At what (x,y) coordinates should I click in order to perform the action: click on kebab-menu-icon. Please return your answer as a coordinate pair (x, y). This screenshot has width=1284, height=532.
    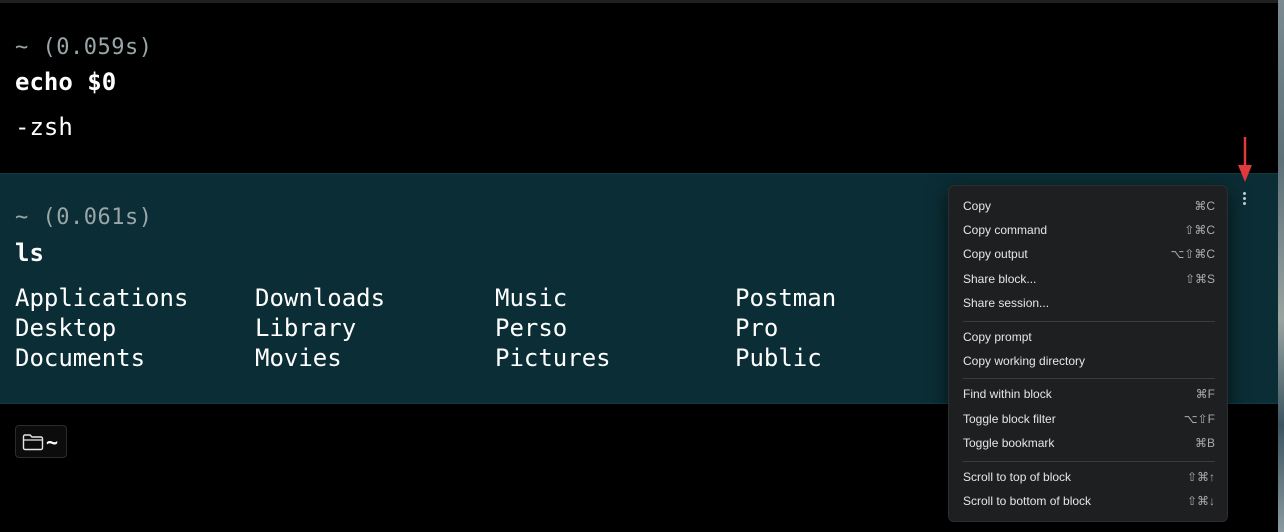
    Looking at the image, I should click on (1244, 199).